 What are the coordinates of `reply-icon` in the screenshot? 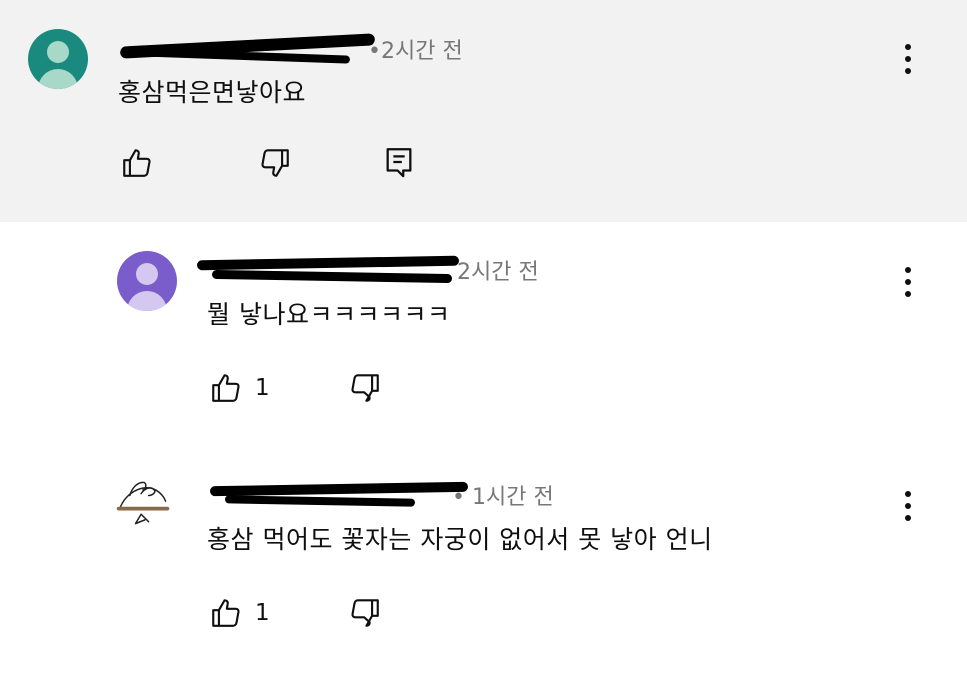 It's located at (399, 162).